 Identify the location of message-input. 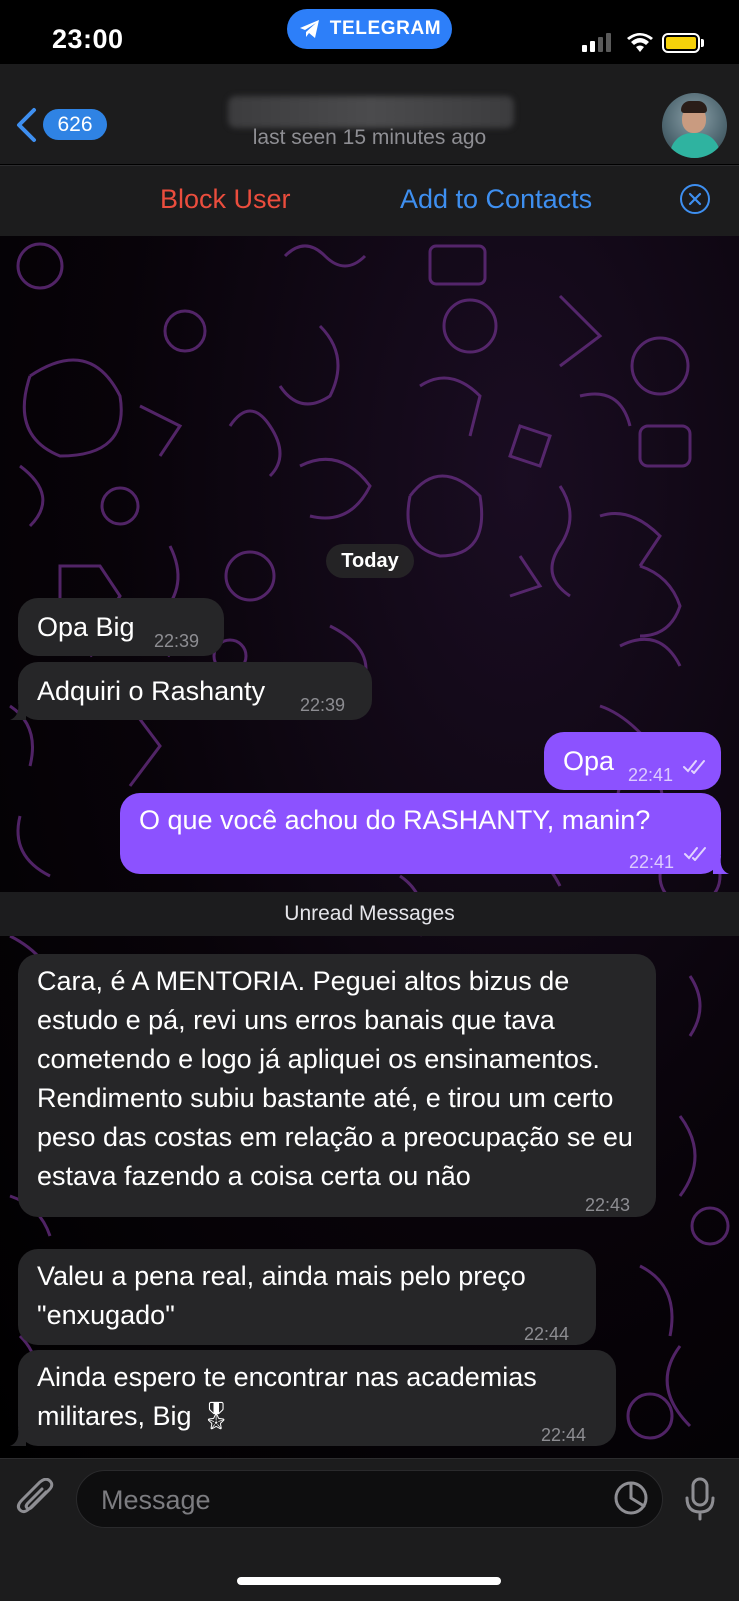
(341, 1500).